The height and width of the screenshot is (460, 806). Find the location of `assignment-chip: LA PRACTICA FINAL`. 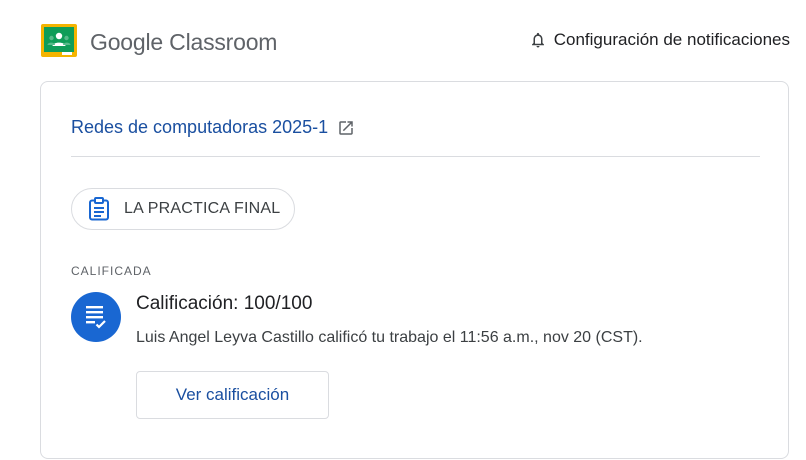

assignment-chip: LA PRACTICA FINAL is located at coordinates (183, 209).